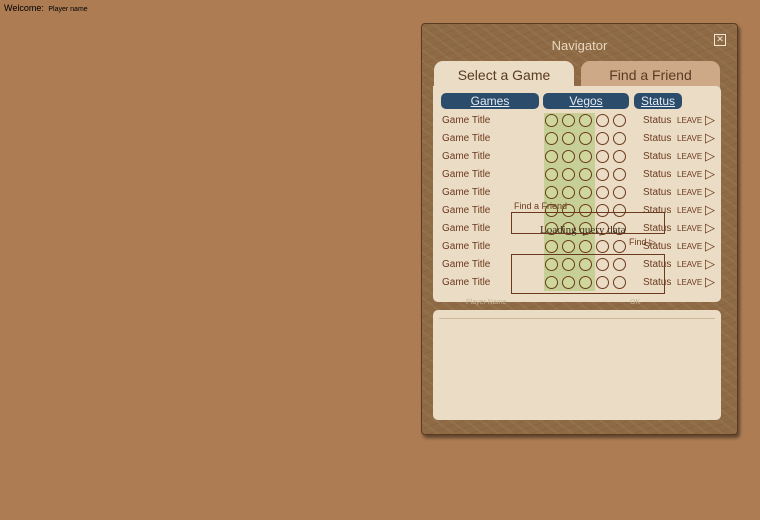 This screenshot has width=760, height=520. Describe the element at coordinates (583, 230) in the screenshot. I see `loading-text: Loading query data` at that location.